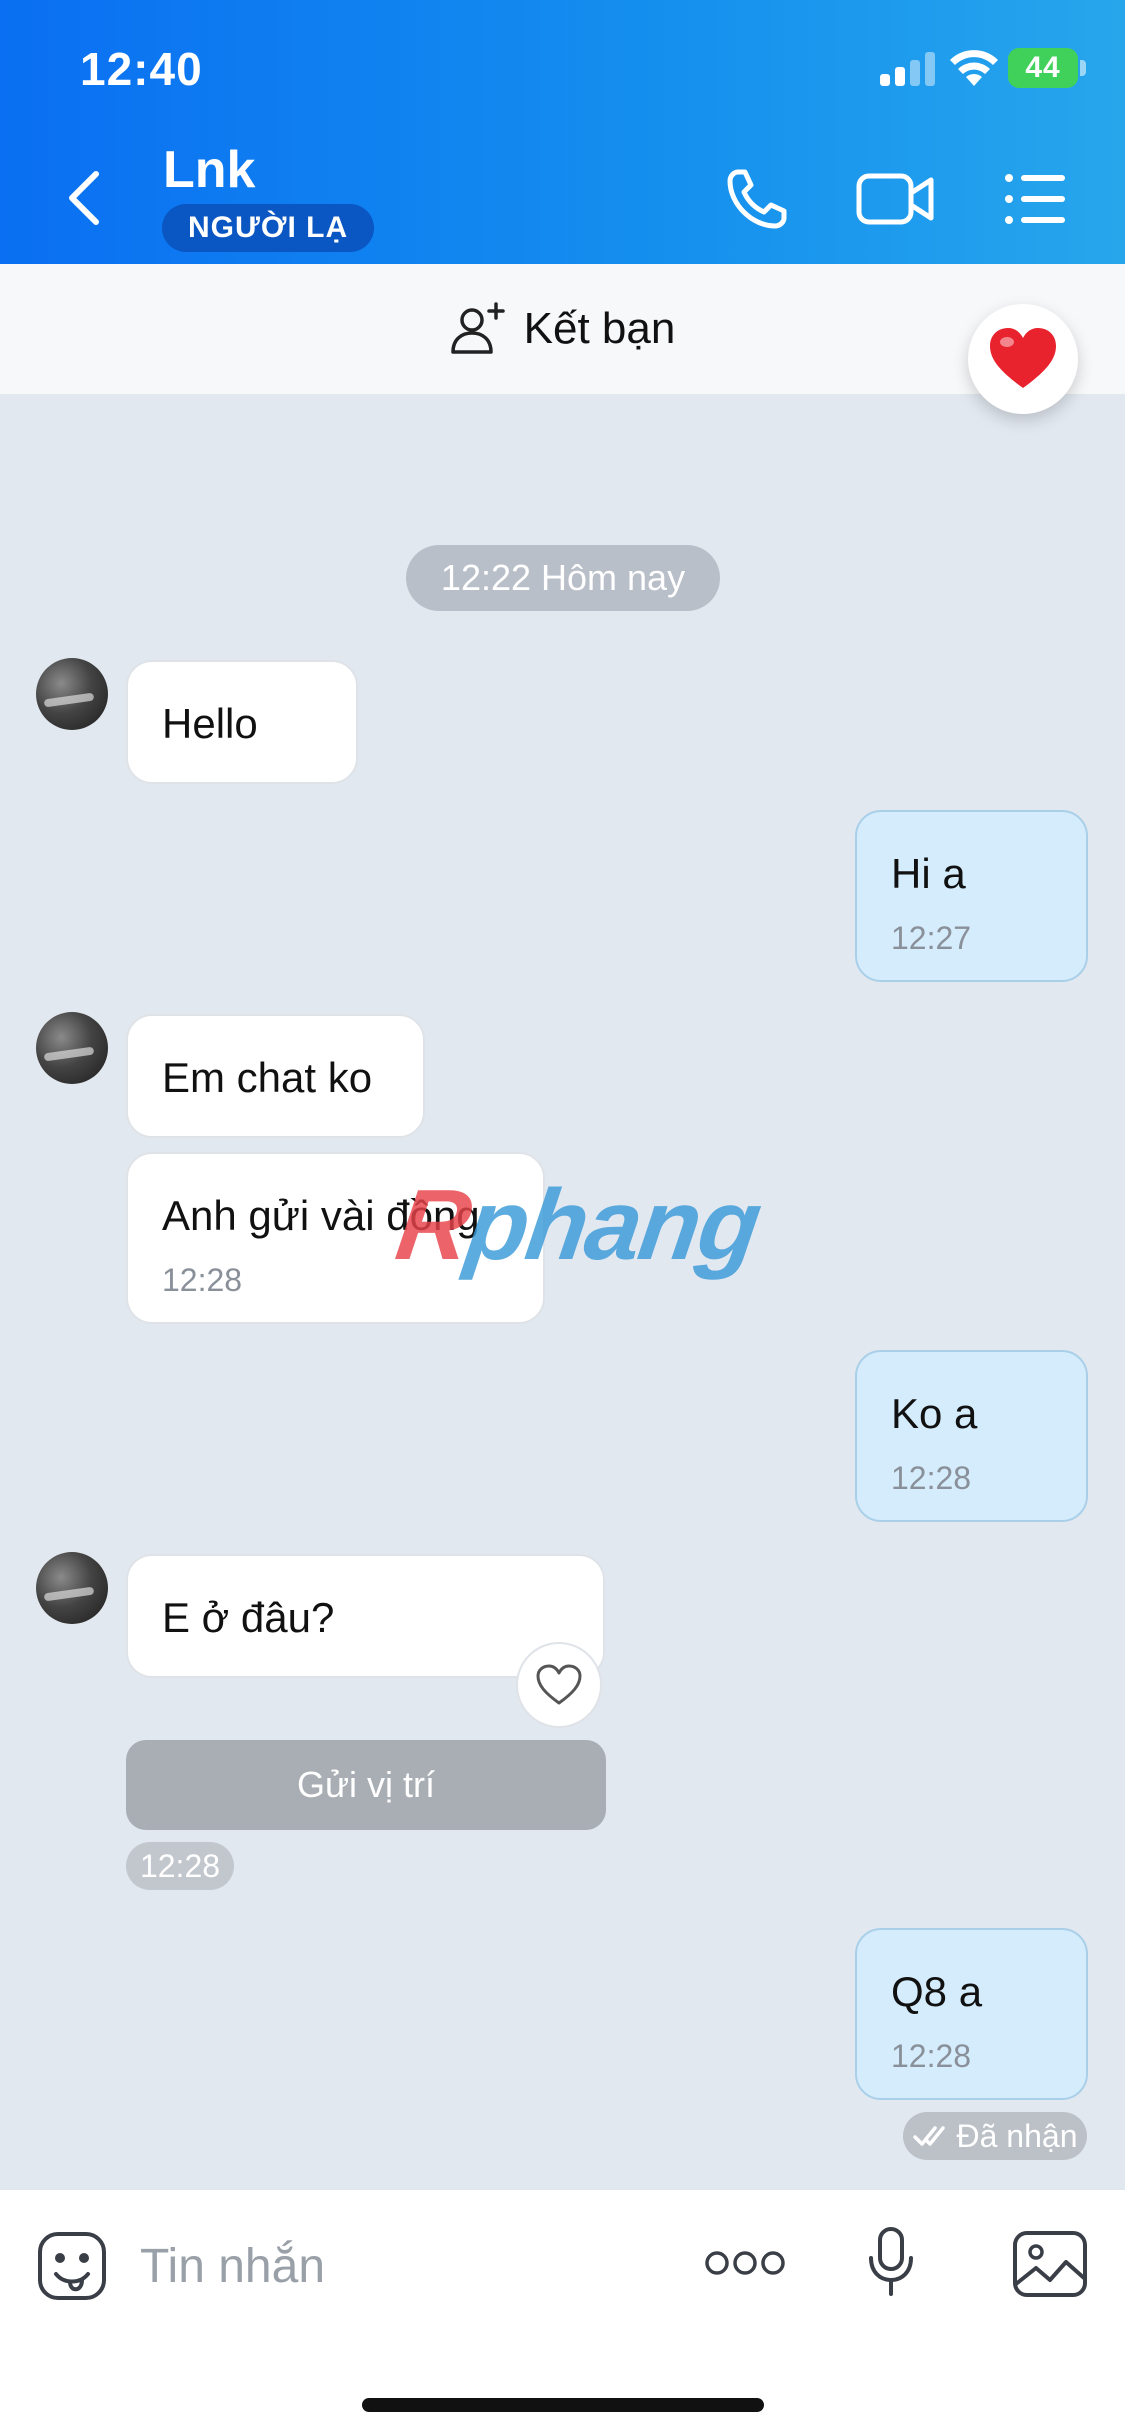 The height and width of the screenshot is (2436, 1125). I want to click on add-friend-icon, so click(477, 328).